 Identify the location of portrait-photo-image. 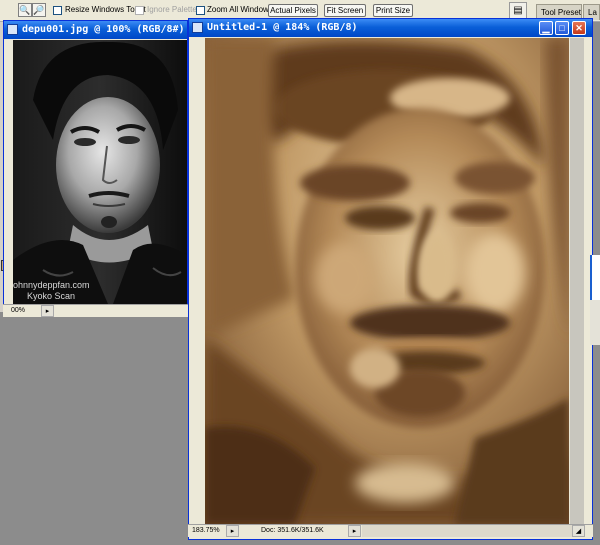
(100, 172).